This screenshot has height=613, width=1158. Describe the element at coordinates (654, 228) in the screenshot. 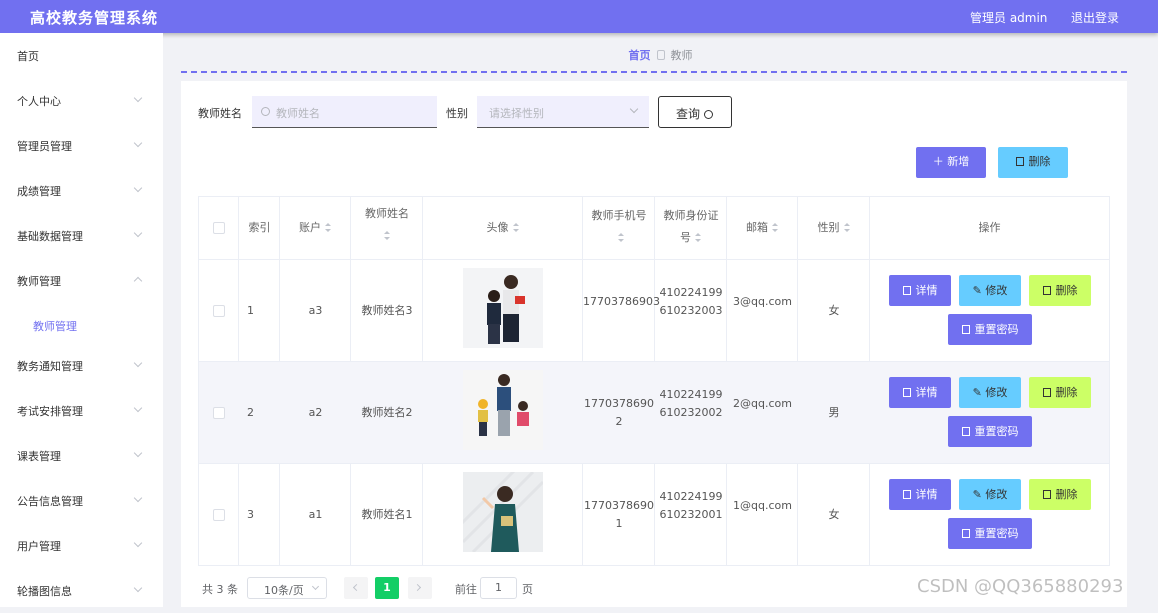

I see `table-header: 索引 账户 教师姓名 头像 教师手机号 教师身份证号 邮箱 性别 操作` at that location.